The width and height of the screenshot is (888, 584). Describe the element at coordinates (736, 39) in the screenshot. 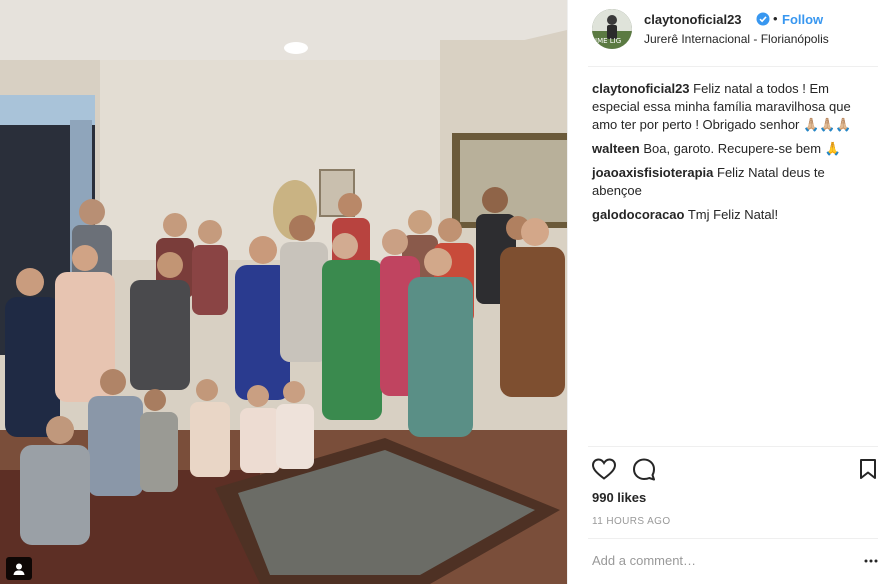

I see `post-location: Jurerê Internacional - Florianópolis` at that location.